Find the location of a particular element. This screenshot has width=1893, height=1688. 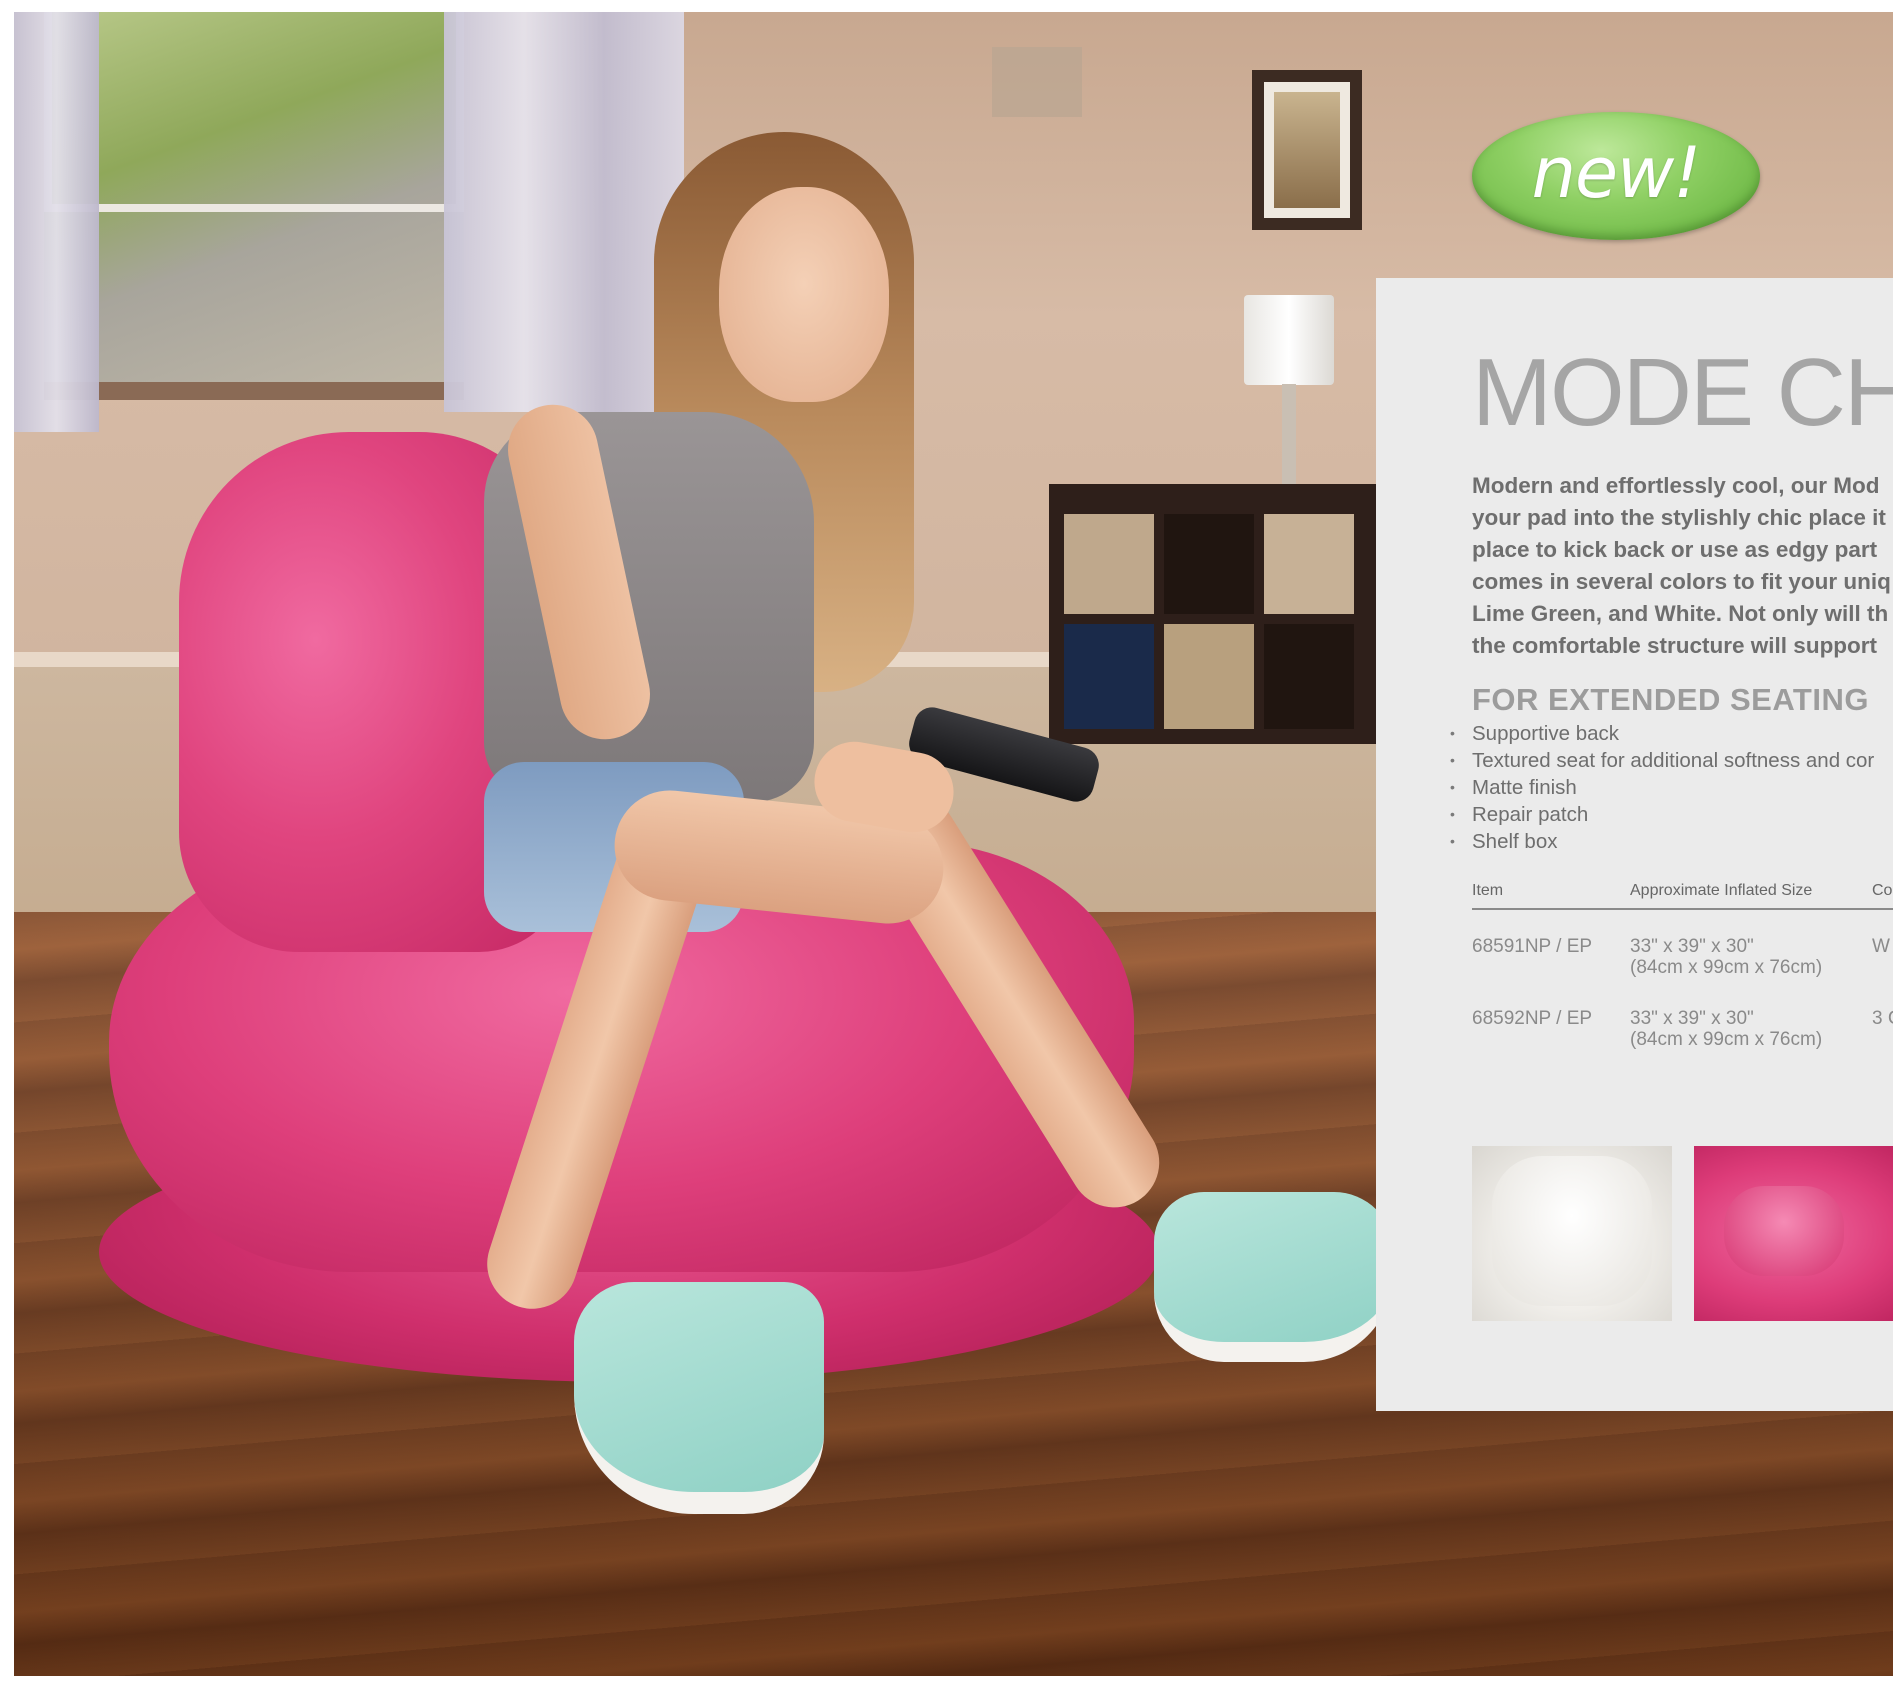

feature-item: Shelf box is located at coordinates (1661, 841).